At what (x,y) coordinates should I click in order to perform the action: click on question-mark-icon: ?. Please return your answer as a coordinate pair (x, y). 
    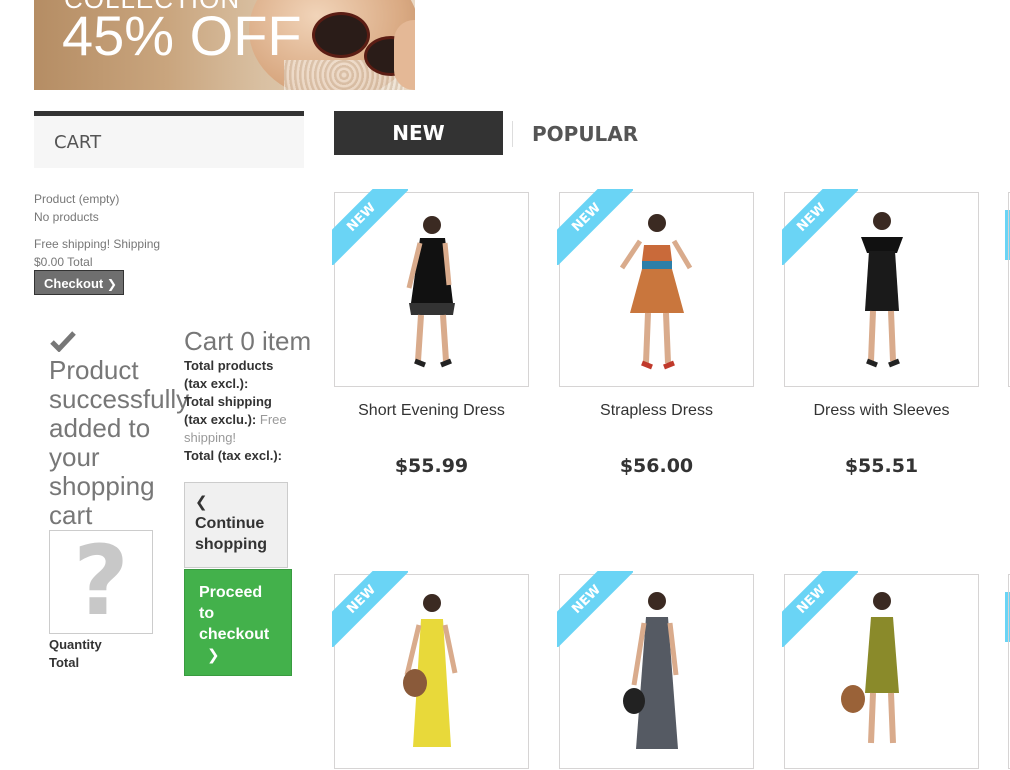
    Looking at the image, I should click on (101, 581).